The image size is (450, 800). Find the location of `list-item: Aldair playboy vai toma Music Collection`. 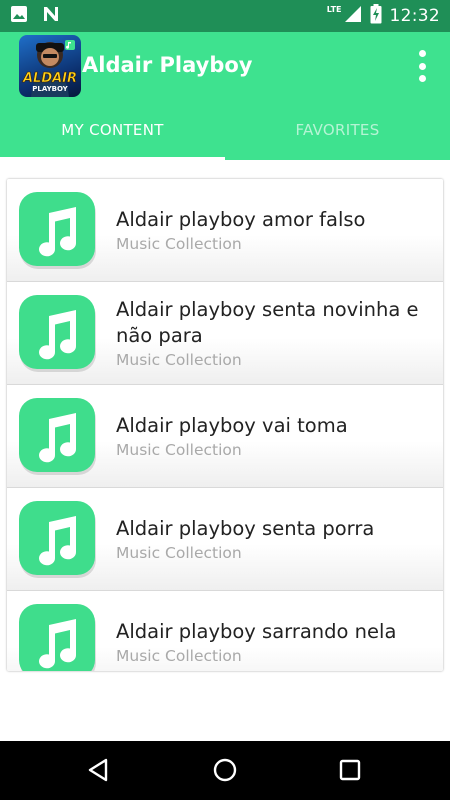

list-item: Aldair playboy vai toma Music Collection is located at coordinates (225, 436).